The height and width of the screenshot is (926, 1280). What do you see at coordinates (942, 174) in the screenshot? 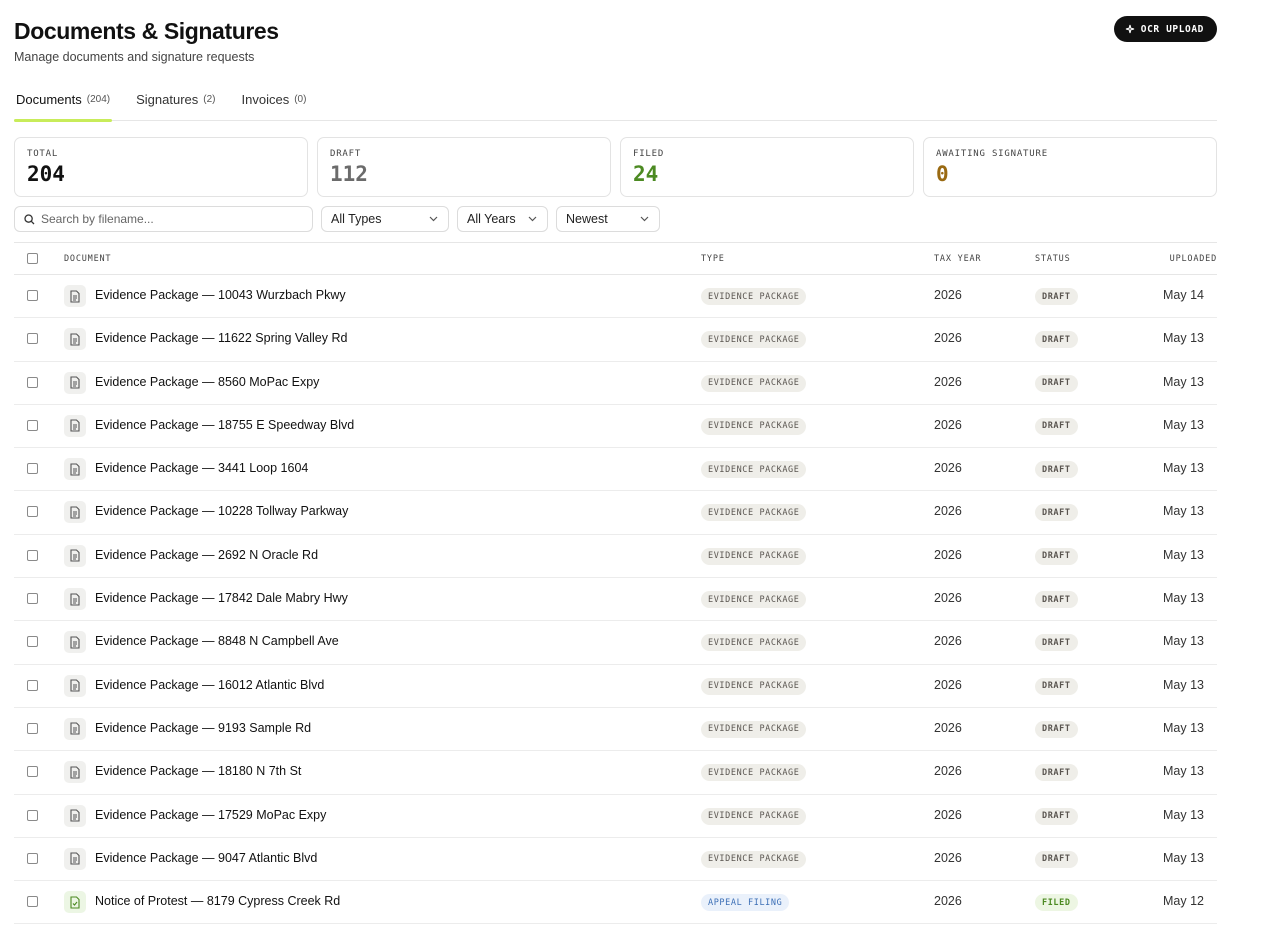
I see `stat-value: 0` at bounding box center [942, 174].